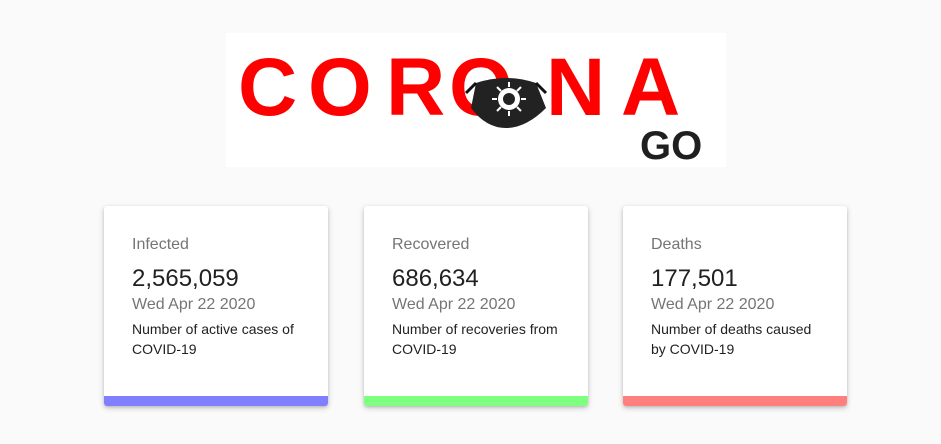  I want to click on logo-graphic: C O R O, so click(470, 104).